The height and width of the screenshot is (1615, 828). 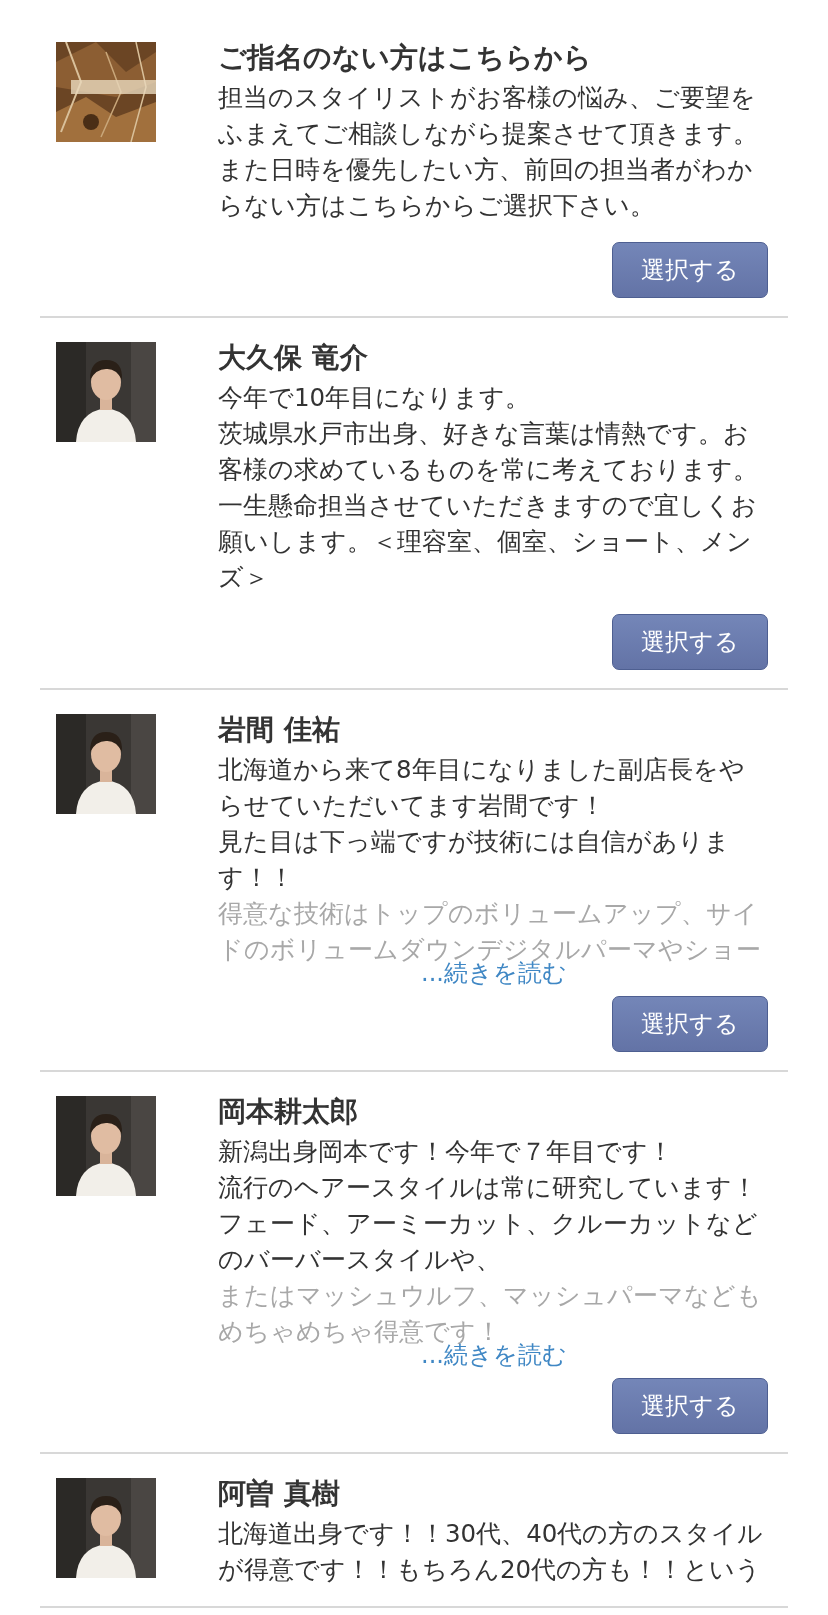 I want to click on stylist-description: 流行のヘアースタイルは常に研究しています！, so click(x=488, y=1188).